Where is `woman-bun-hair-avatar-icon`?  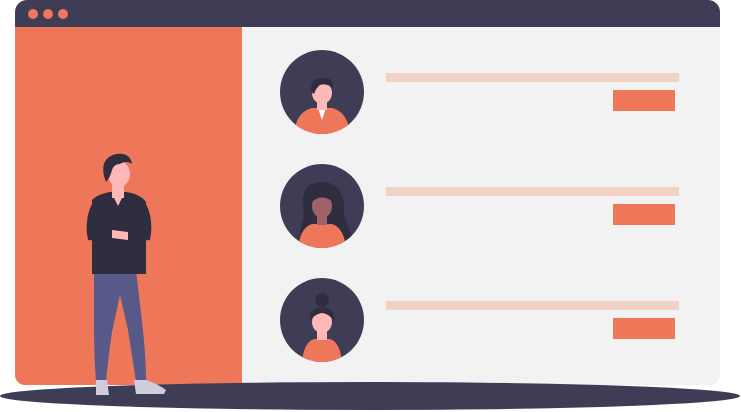 woman-bun-hair-avatar-icon is located at coordinates (322, 320).